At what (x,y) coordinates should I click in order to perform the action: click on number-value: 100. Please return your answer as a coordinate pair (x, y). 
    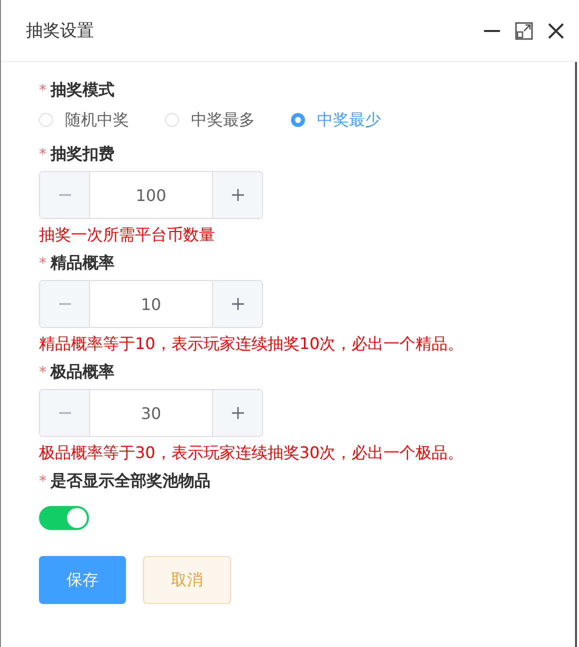
    Looking at the image, I should click on (151, 195).